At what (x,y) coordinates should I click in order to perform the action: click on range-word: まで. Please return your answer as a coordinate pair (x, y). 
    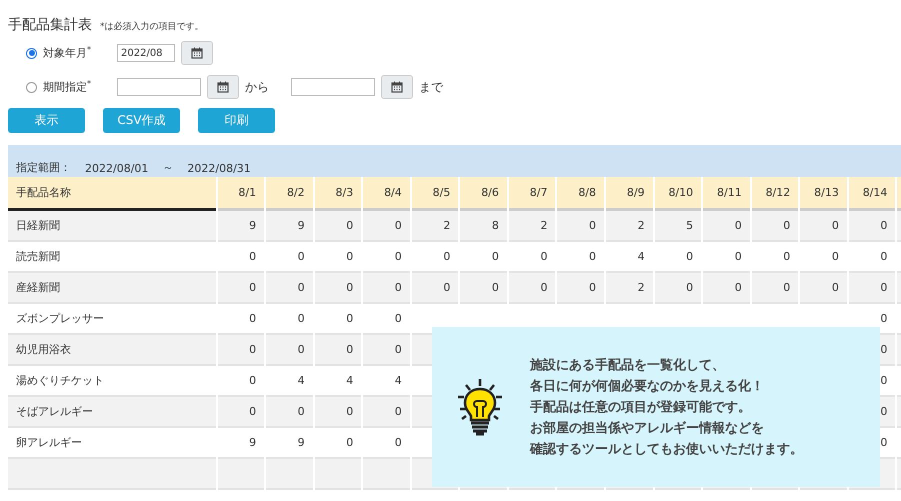
    Looking at the image, I should click on (431, 87).